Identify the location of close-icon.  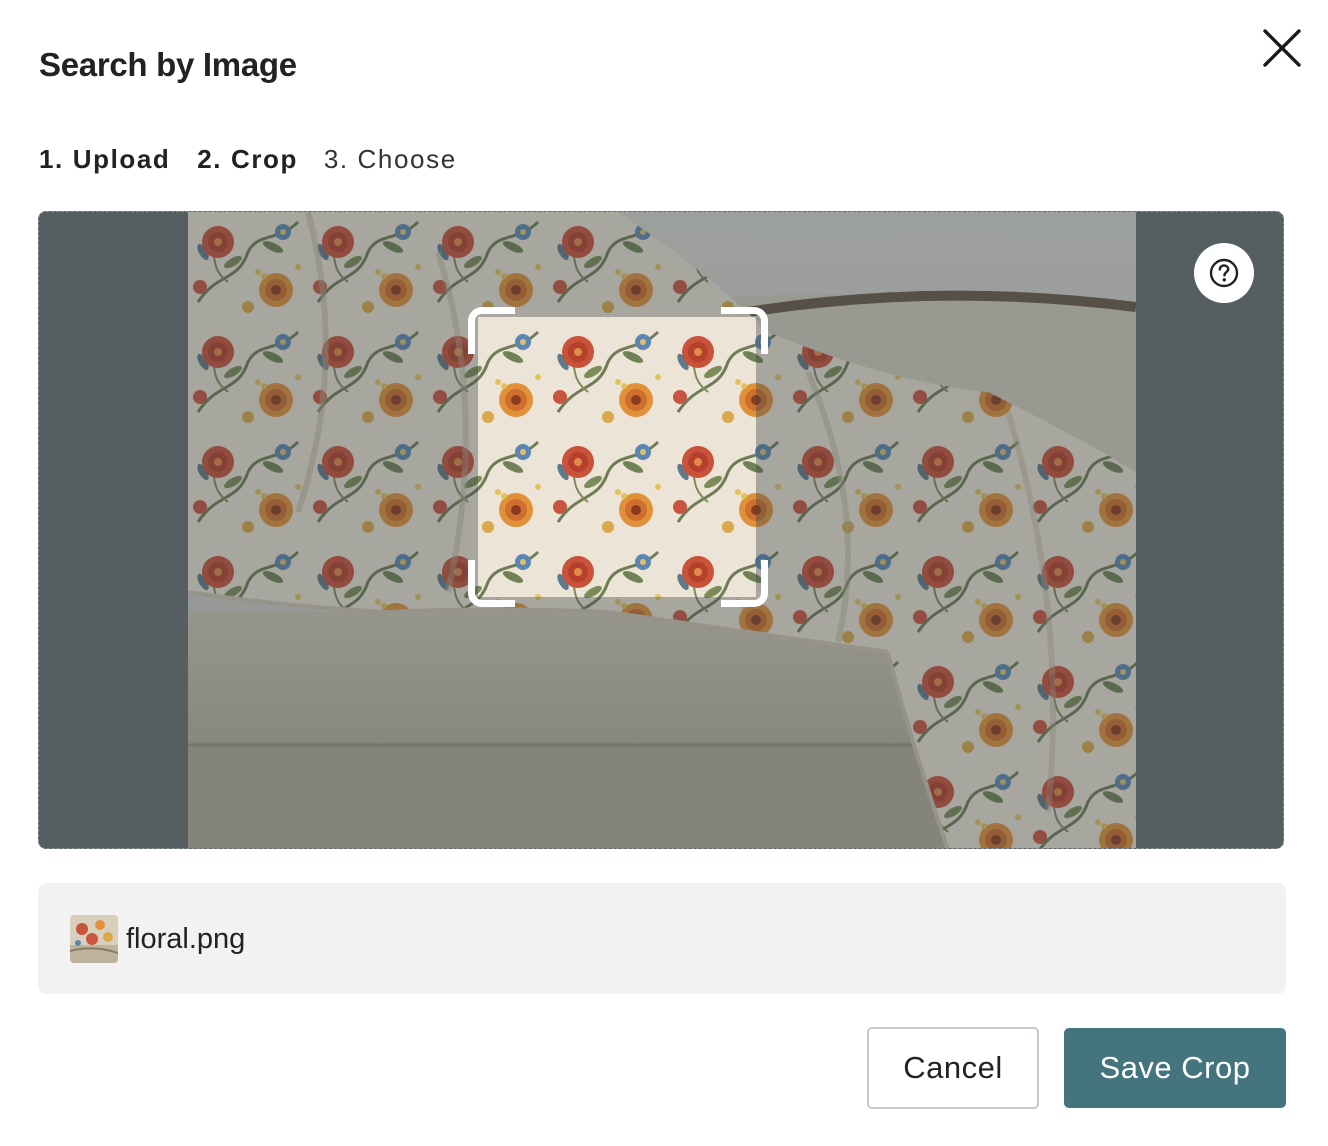
(1282, 48).